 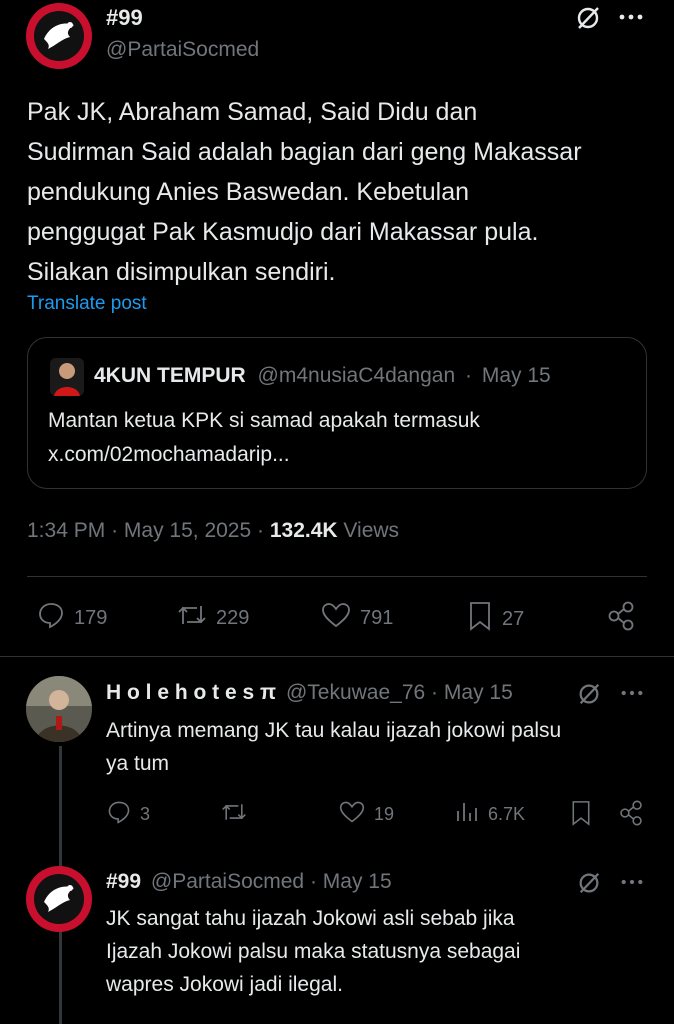 I want to click on repost-button: 229, so click(x=212, y=618).